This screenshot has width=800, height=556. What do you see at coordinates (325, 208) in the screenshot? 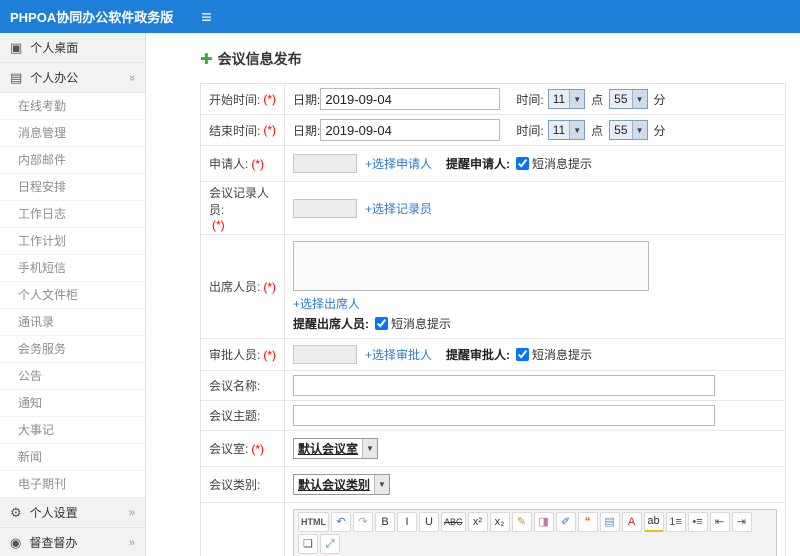
I see `recorder-input` at bounding box center [325, 208].